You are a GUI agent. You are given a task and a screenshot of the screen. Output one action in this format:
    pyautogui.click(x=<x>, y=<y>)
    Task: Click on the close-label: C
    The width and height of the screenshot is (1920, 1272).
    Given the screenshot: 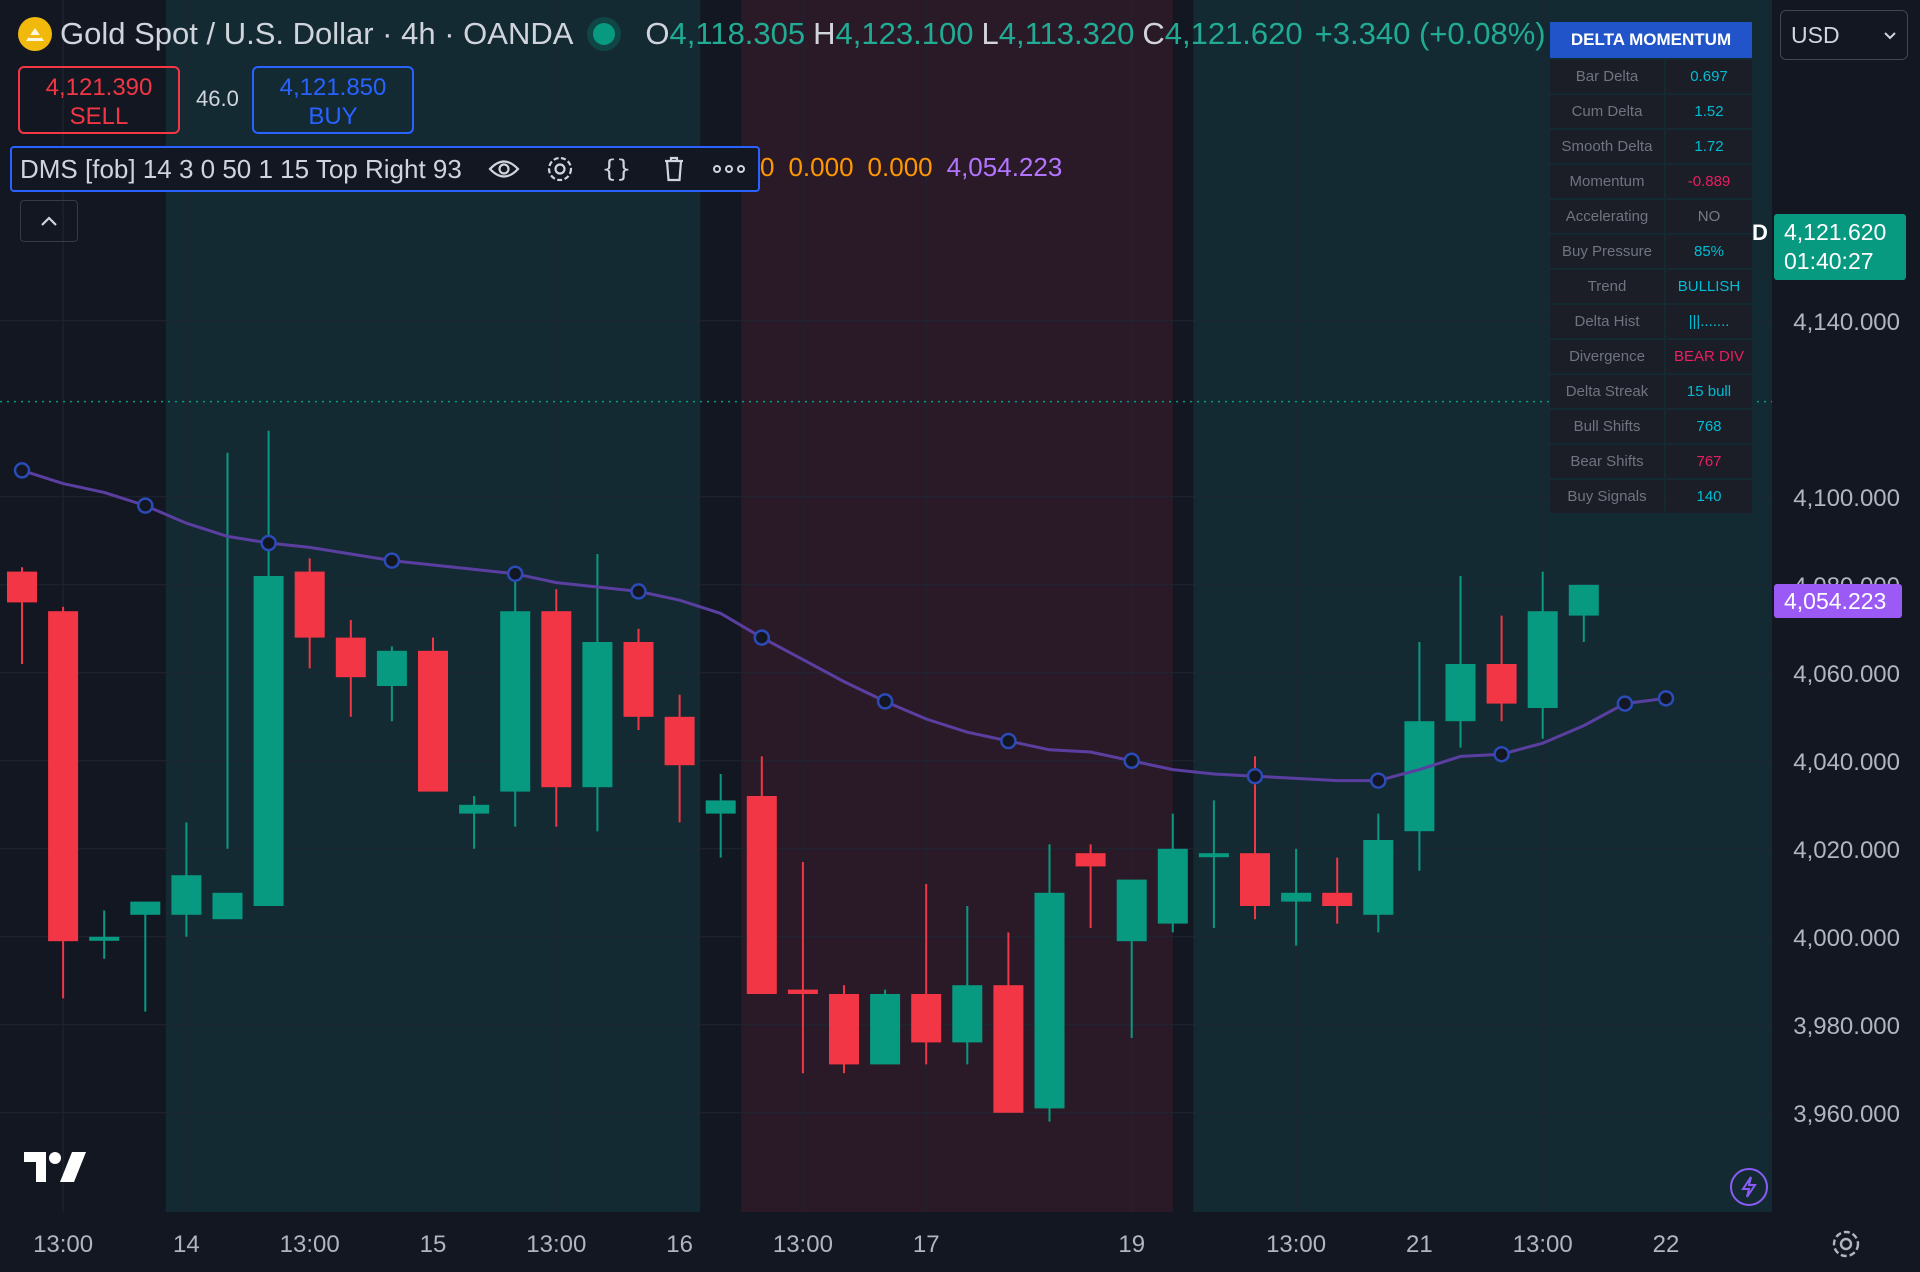 What is the action you would take?
    pyautogui.click(x=1153, y=33)
    